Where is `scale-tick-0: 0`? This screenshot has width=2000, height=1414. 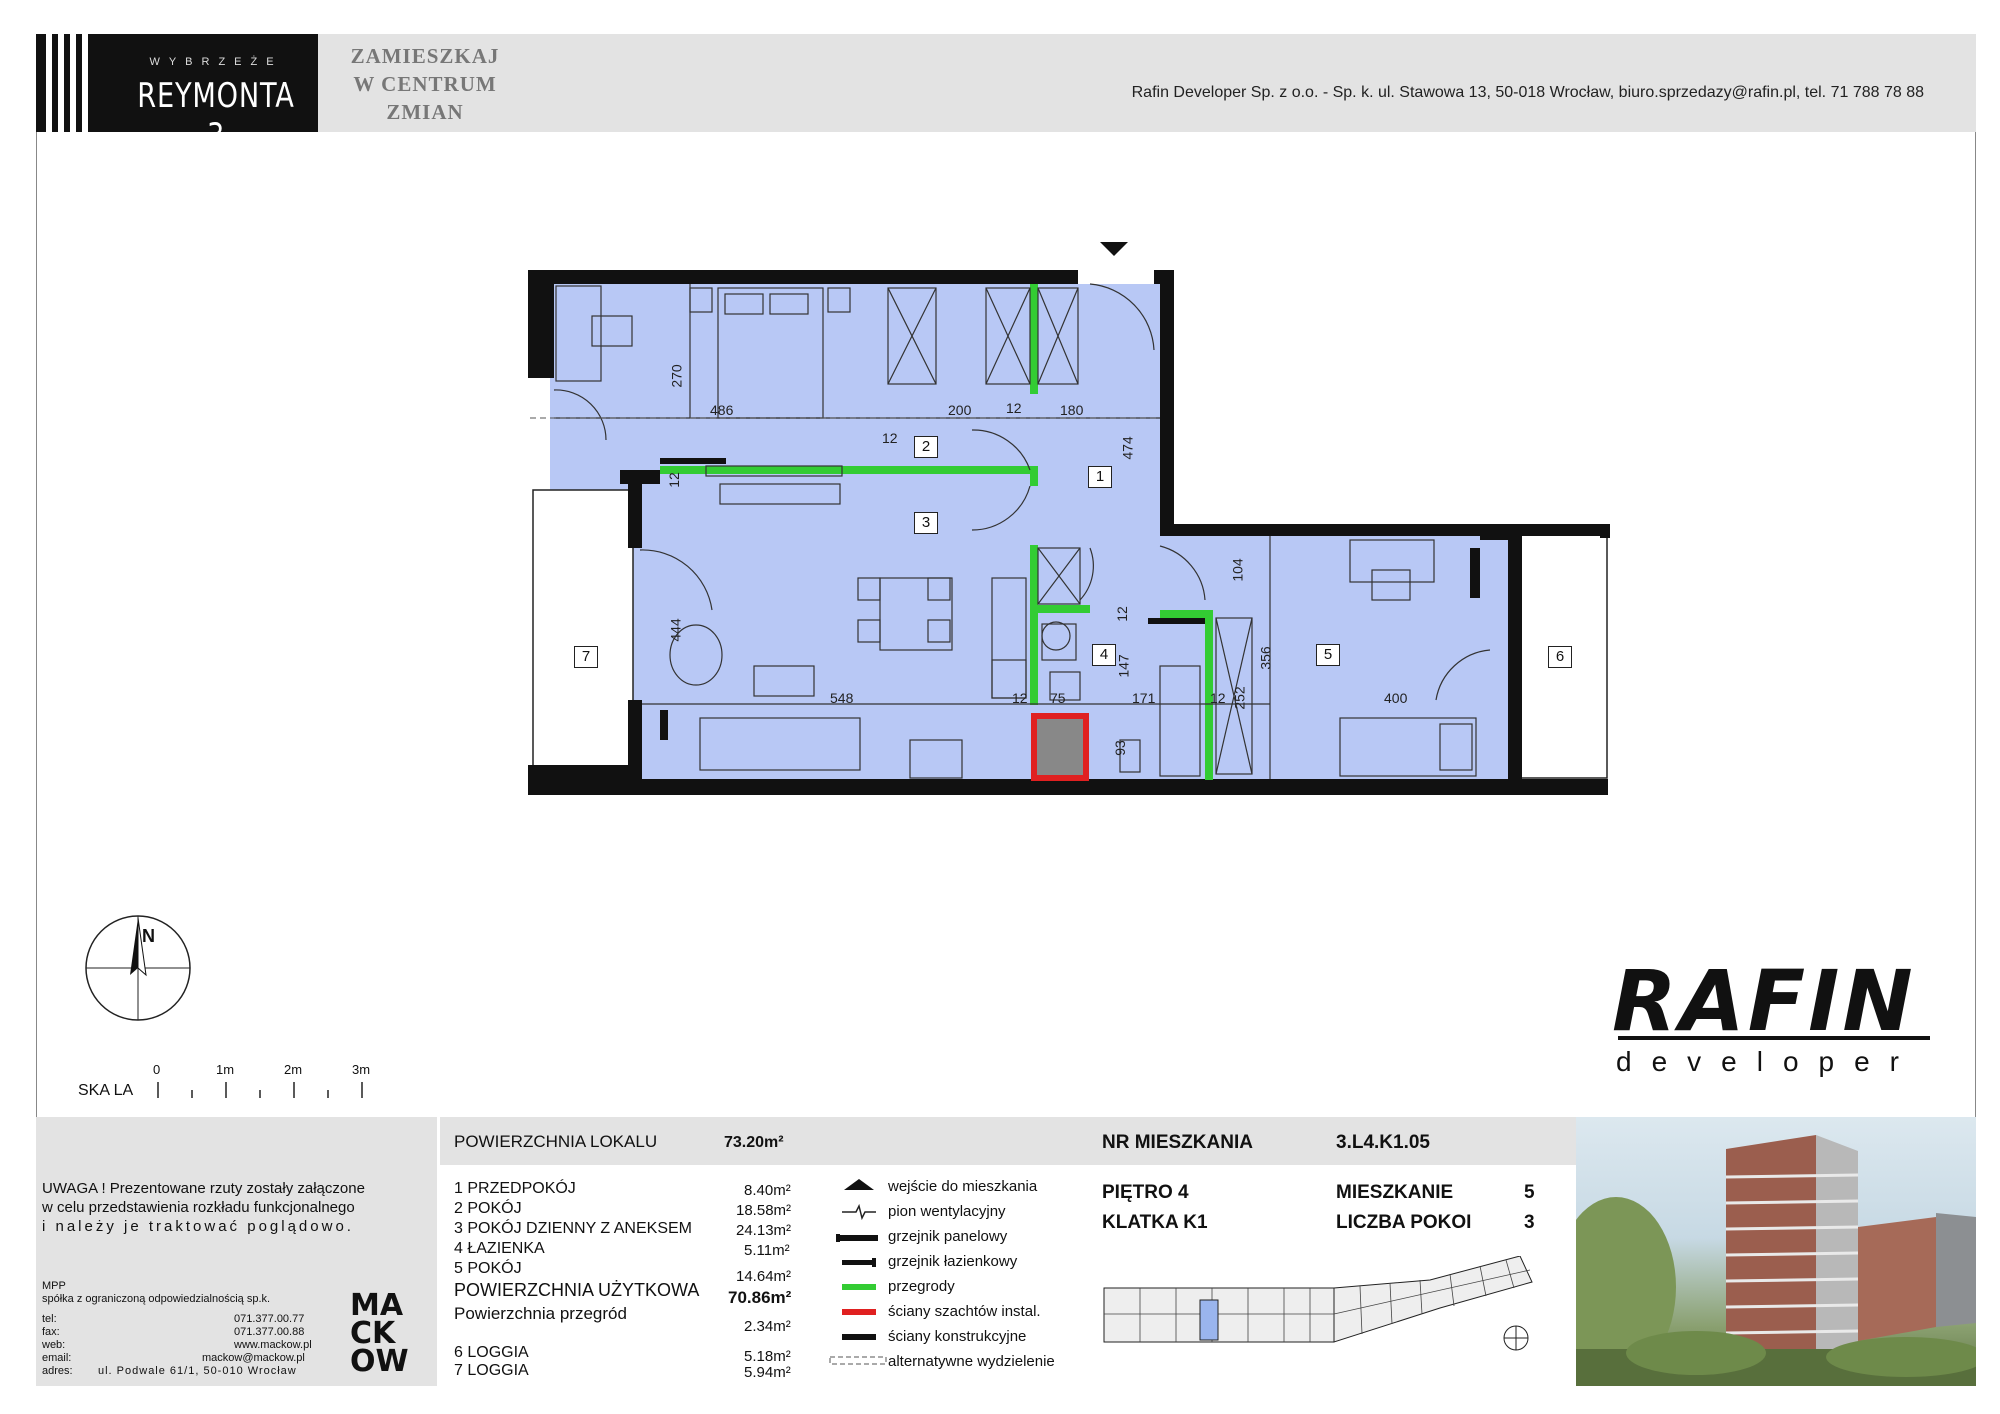
scale-tick-0: 0 is located at coordinates (157, 1069).